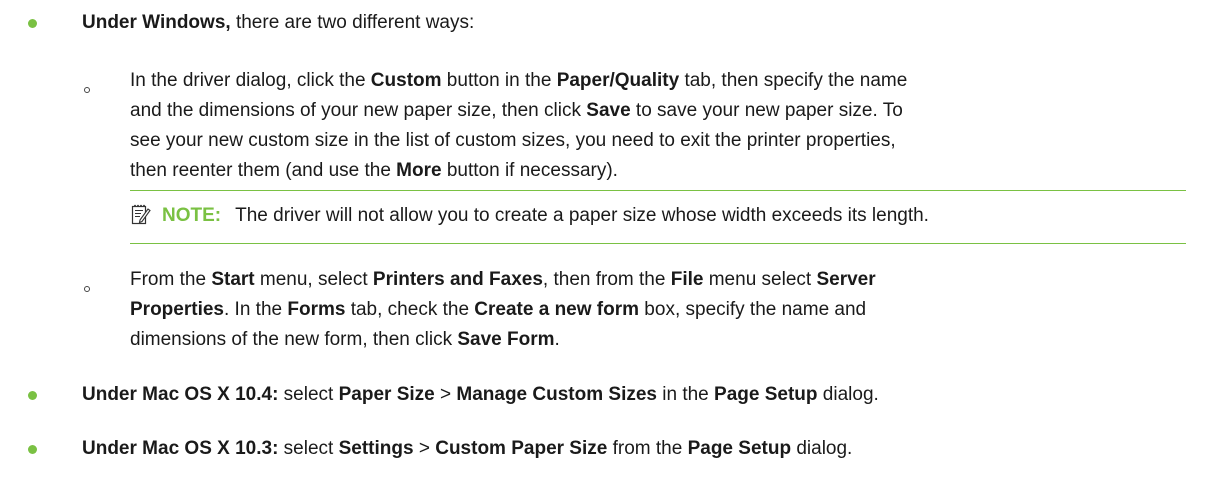  I want to click on sub-bullet-method1, so click(87, 90).